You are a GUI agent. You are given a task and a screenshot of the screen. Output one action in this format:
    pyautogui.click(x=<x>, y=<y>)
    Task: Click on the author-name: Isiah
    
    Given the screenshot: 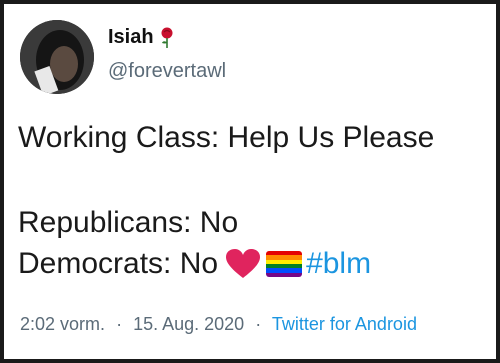 What is the action you would take?
    pyautogui.click(x=131, y=37)
    